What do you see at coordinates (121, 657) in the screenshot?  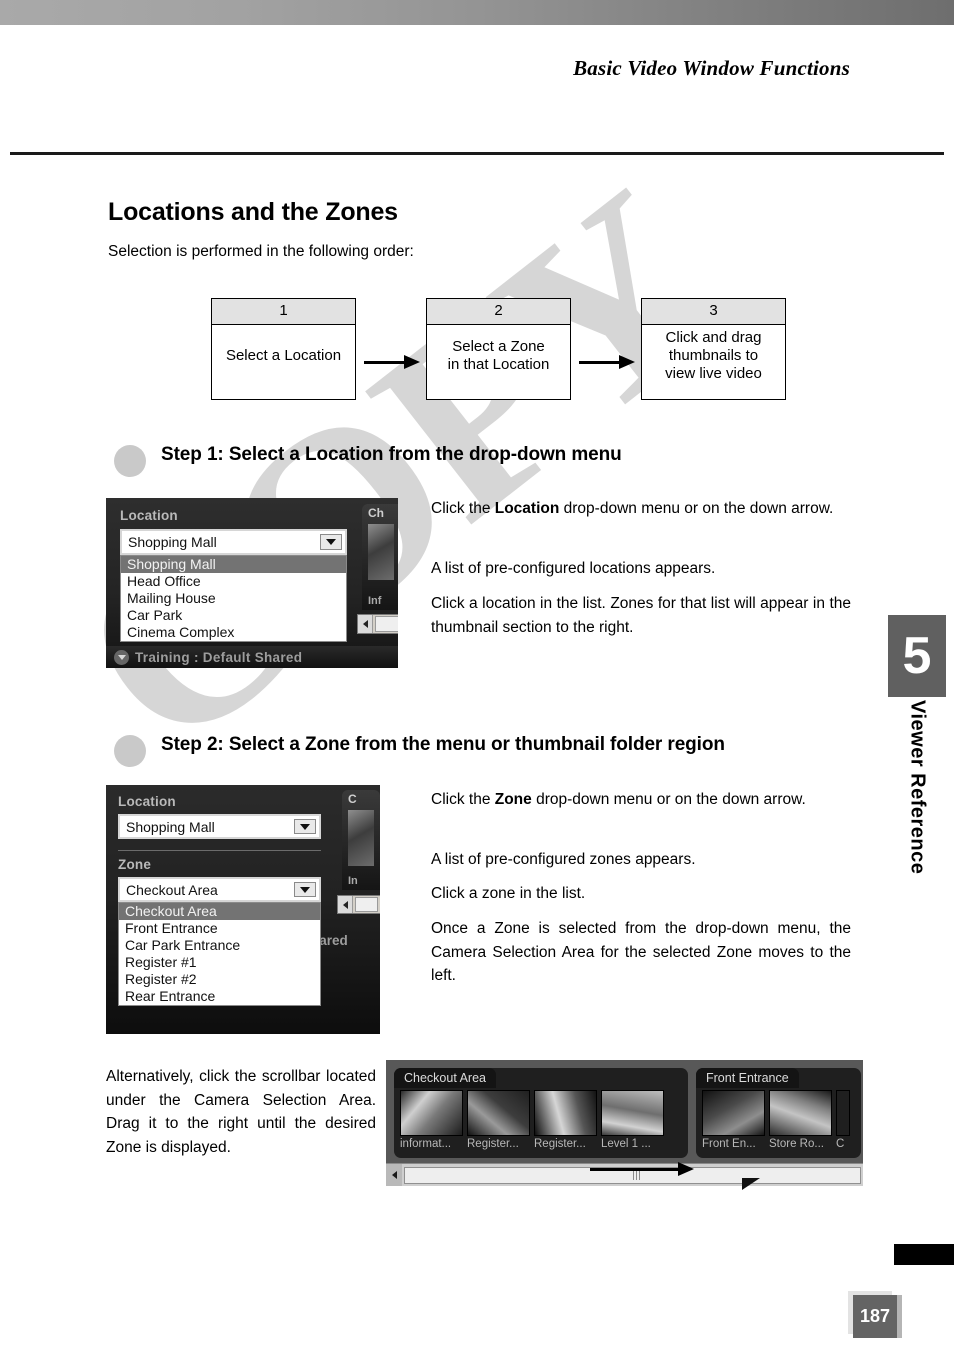 I see `collapse-icon` at bounding box center [121, 657].